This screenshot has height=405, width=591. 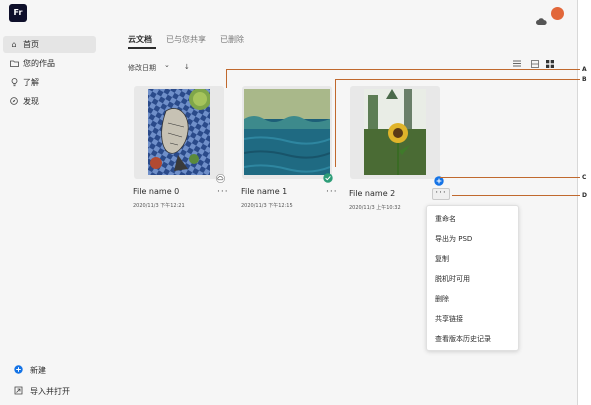 I want to click on file-date: 2020/11/3 下午12:15, so click(x=267, y=206).